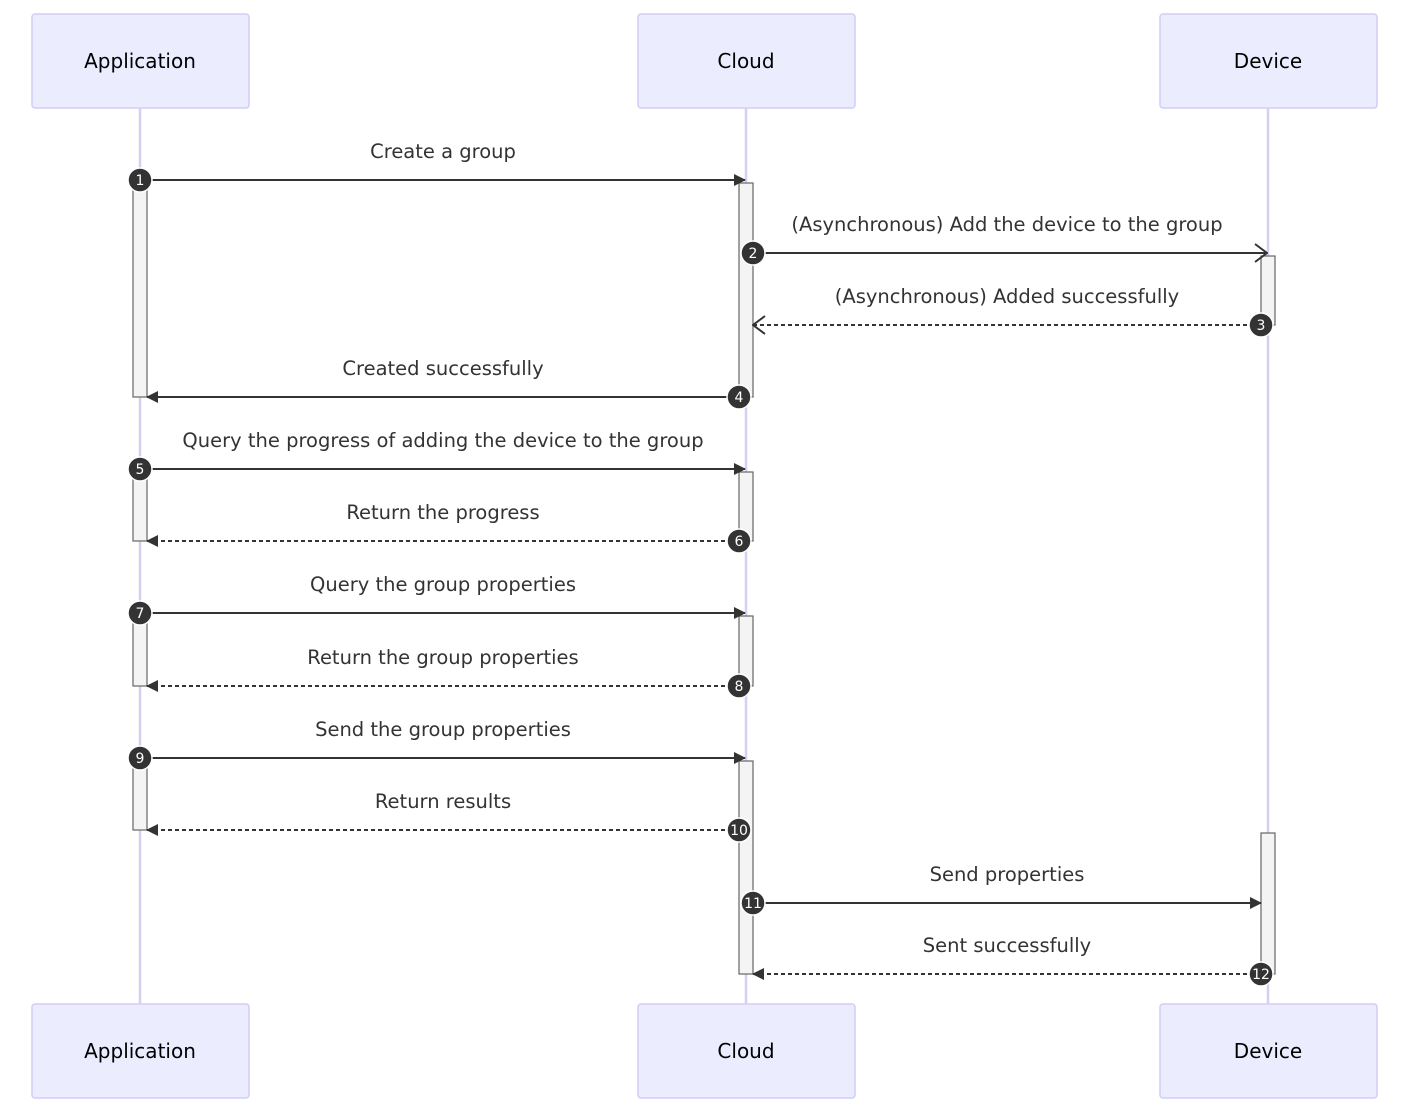  Describe the element at coordinates (449, 672) in the screenshot. I see `message-8: Return the group properties 8` at that location.